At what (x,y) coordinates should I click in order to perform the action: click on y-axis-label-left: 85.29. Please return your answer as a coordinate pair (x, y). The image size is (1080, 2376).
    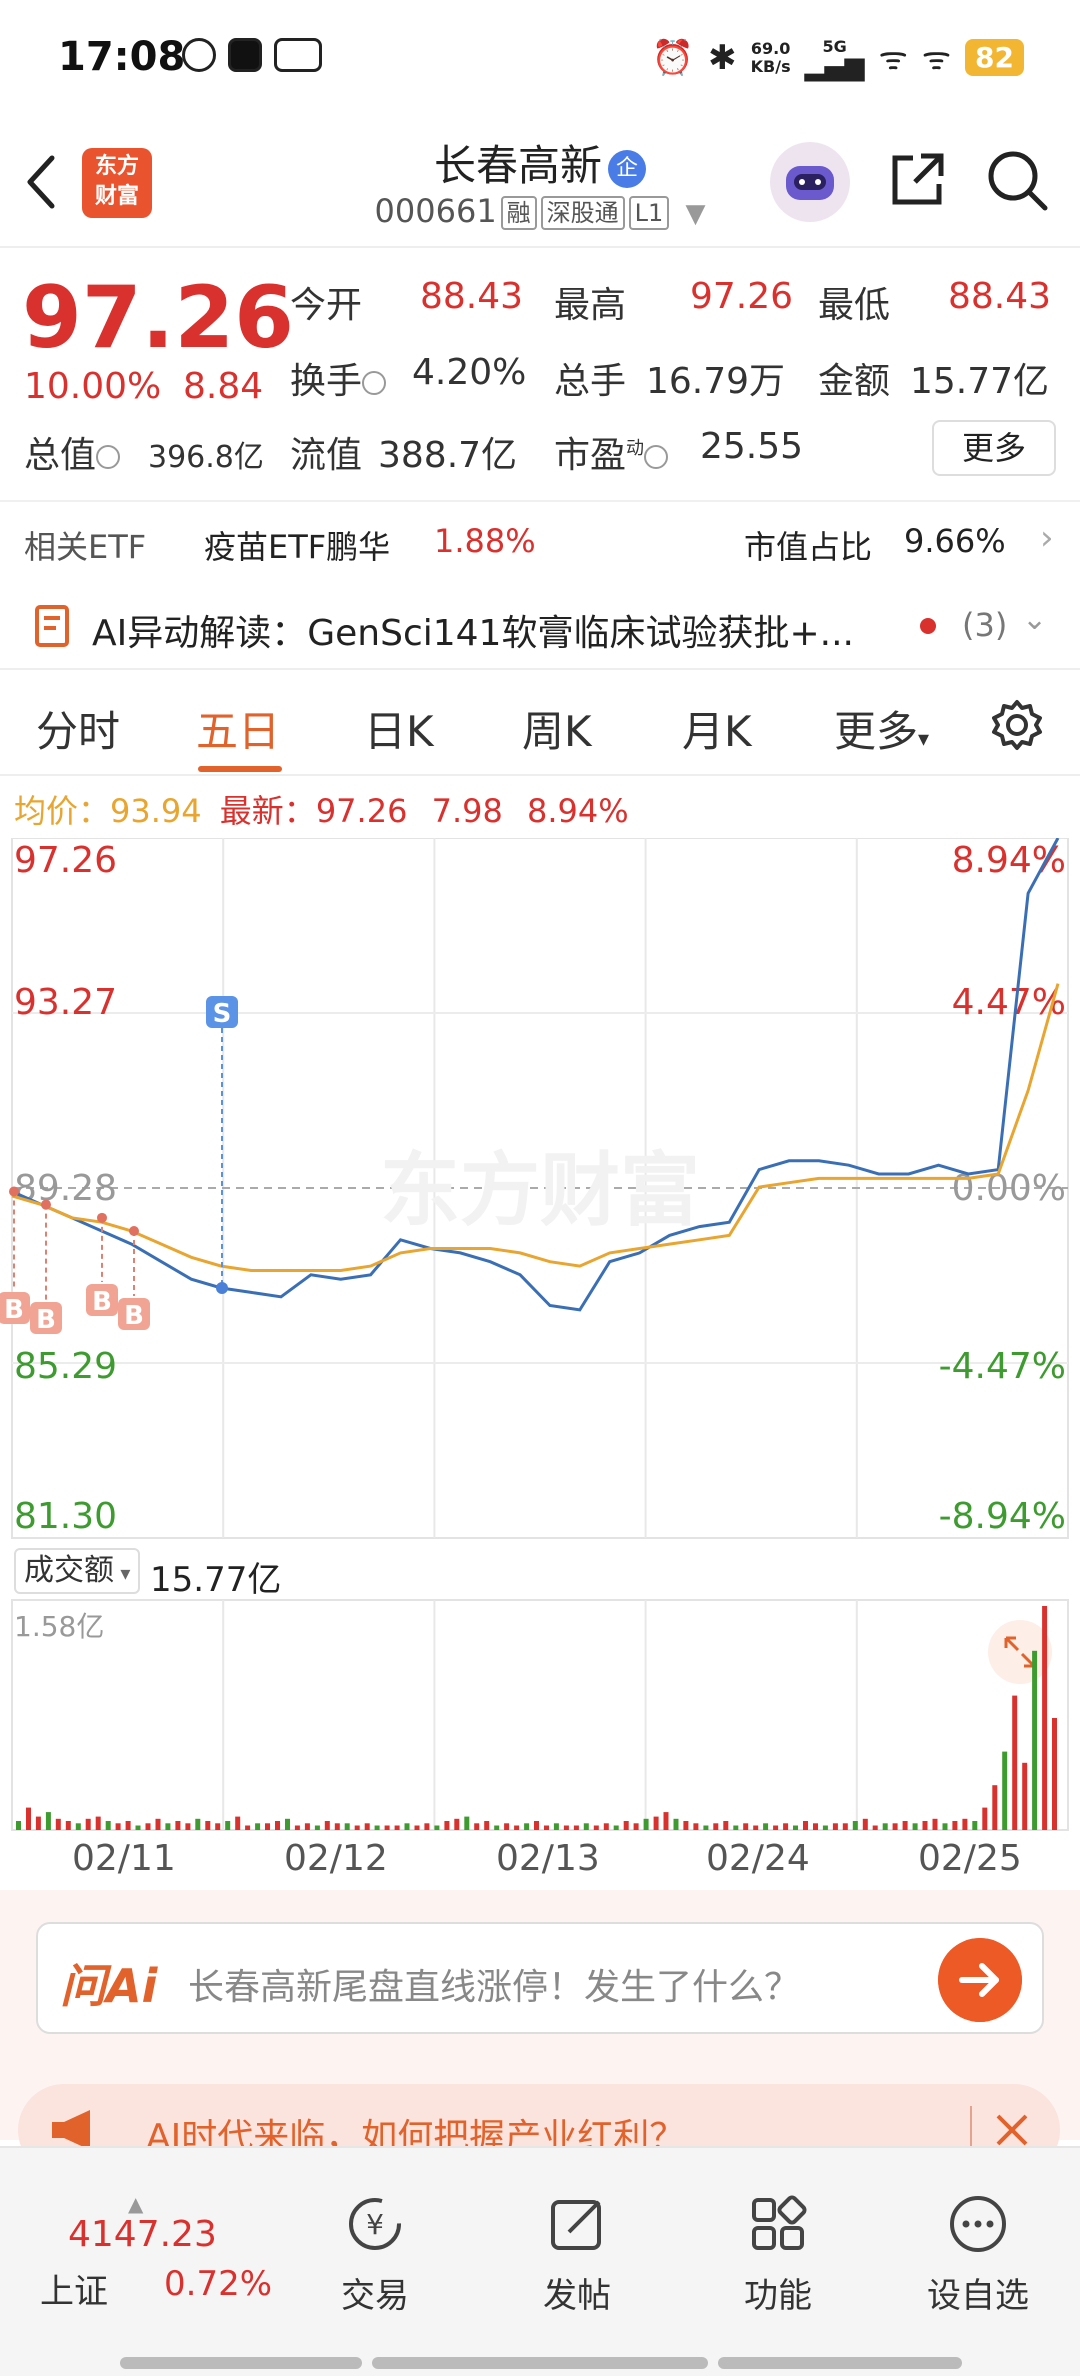
    Looking at the image, I should click on (65, 1366).